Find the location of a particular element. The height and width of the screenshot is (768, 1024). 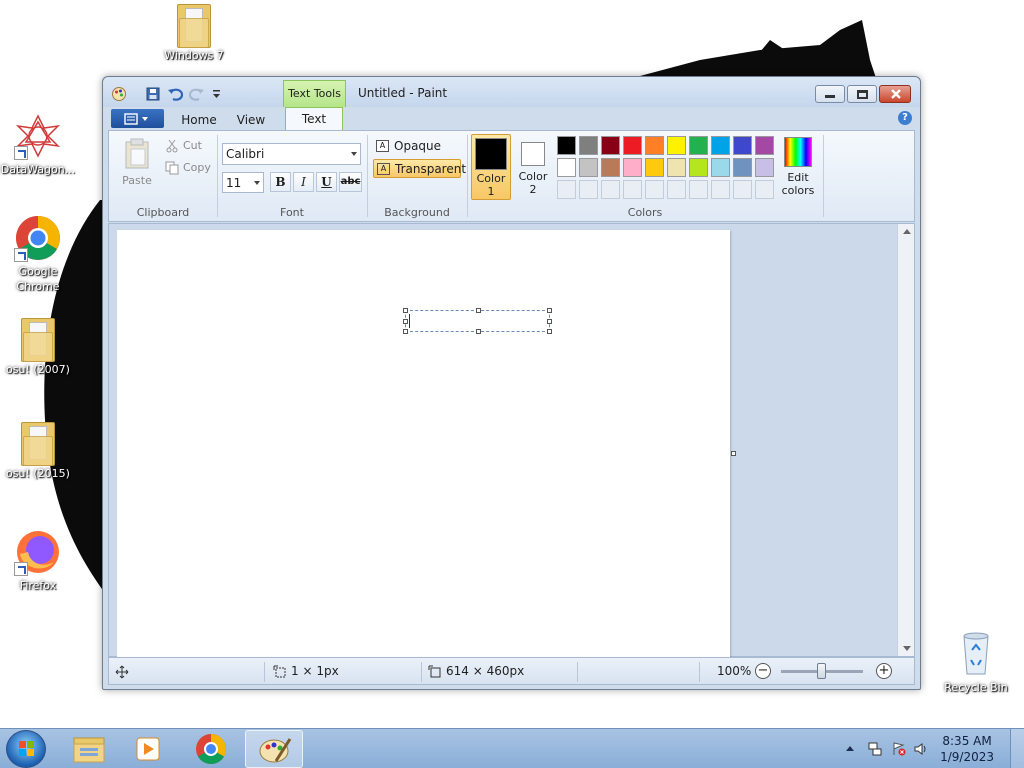

help-icon: ? is located at coordinates (905, 118).